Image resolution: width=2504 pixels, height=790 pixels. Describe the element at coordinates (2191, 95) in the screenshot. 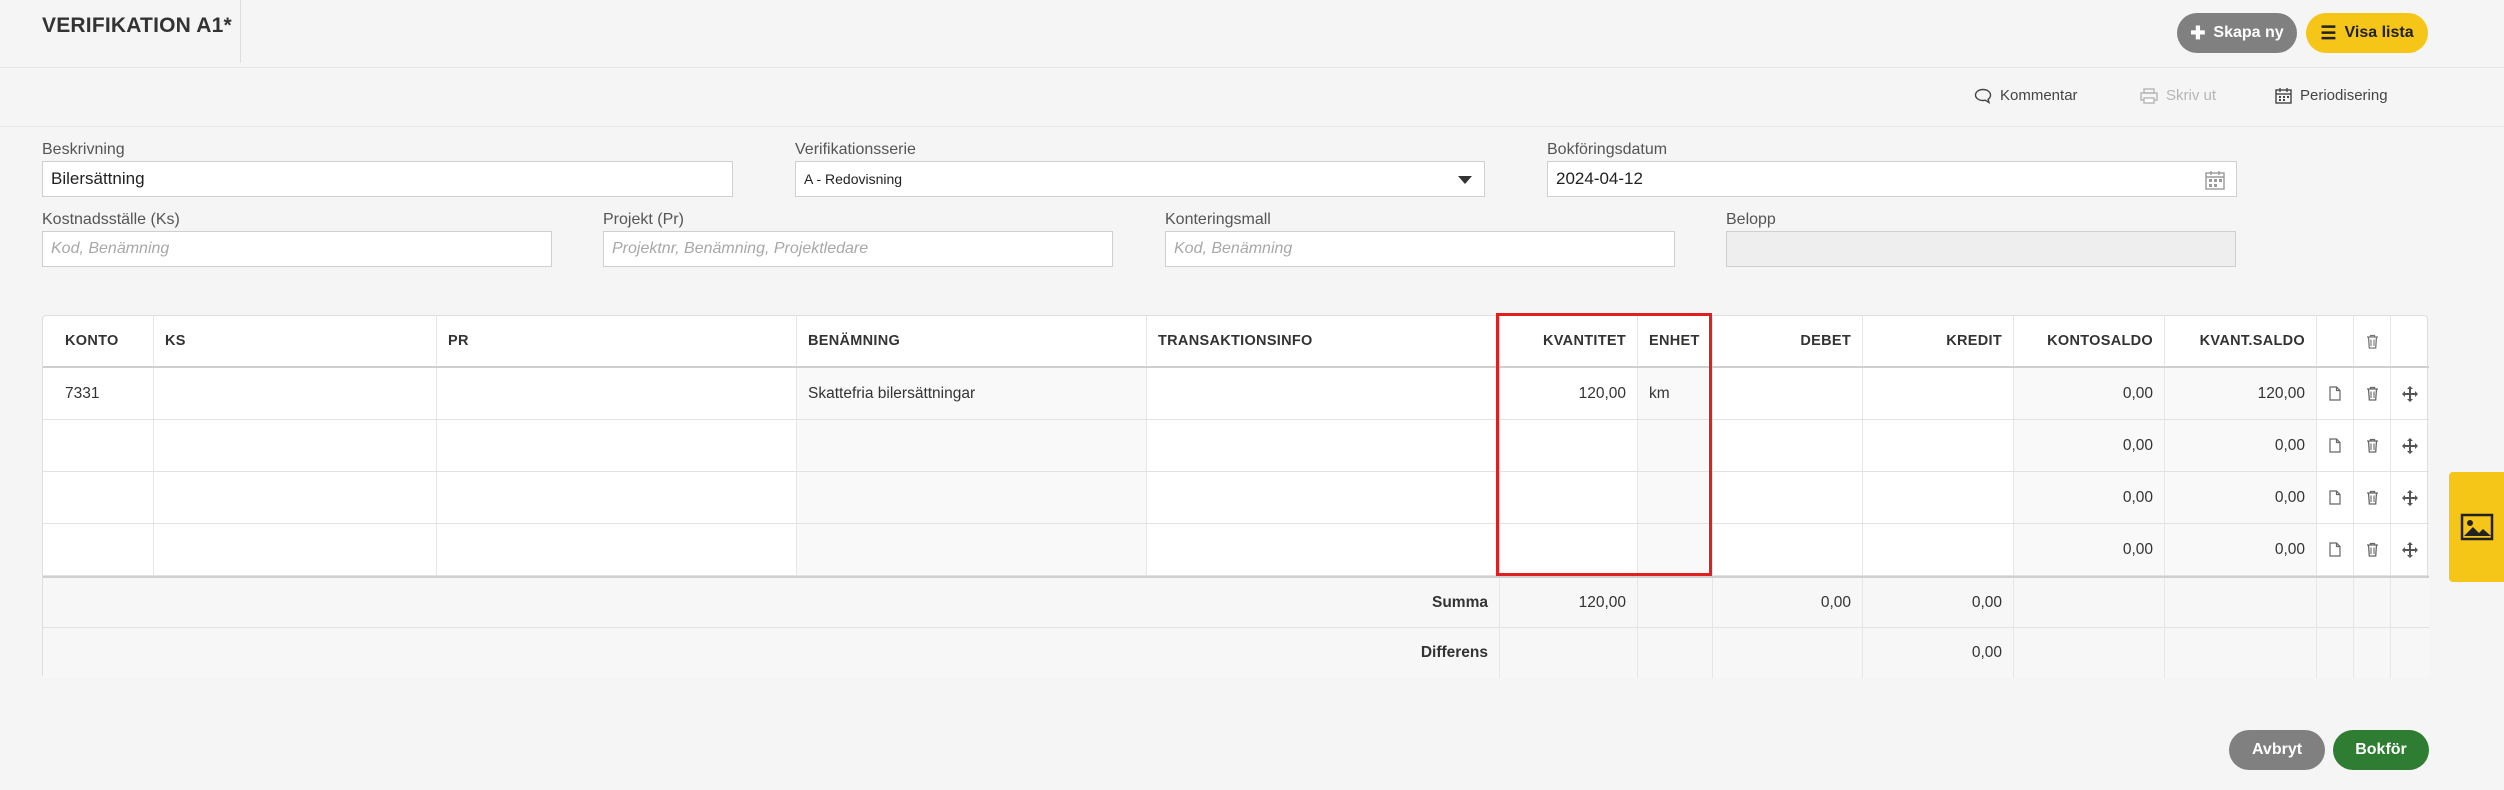

I see `print-label: Skriv ut` at that location.